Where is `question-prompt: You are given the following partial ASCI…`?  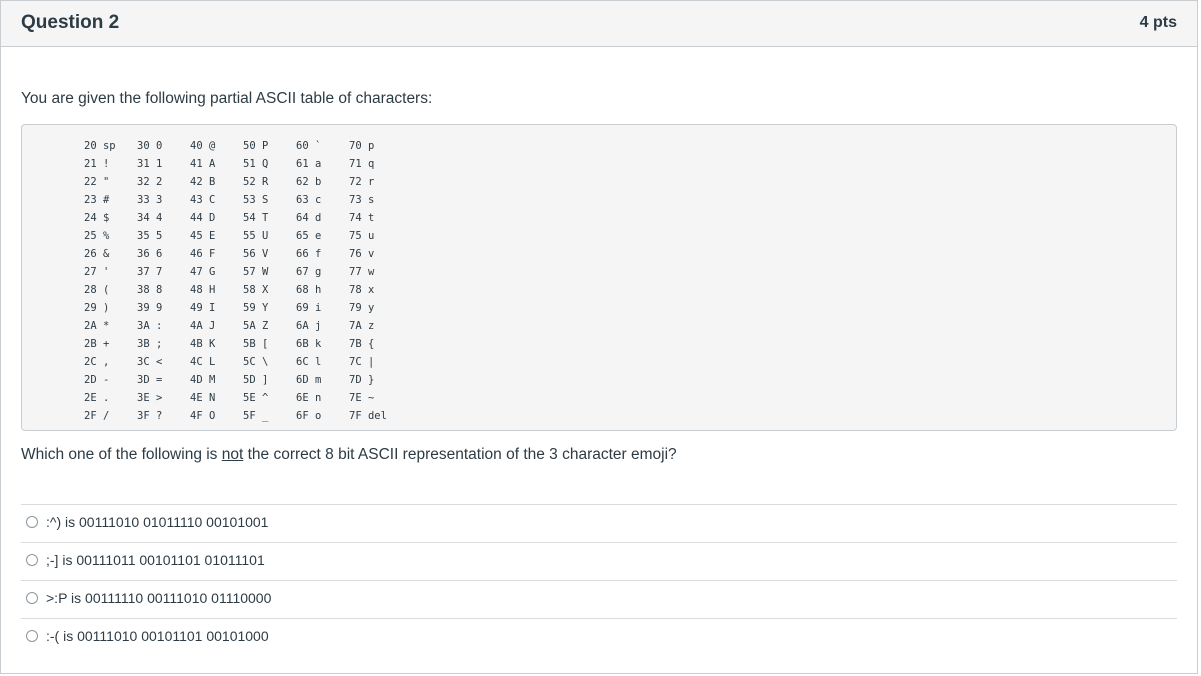 question-prompt: You are given the following partial ASCI… is located at coordinates (227, 98).